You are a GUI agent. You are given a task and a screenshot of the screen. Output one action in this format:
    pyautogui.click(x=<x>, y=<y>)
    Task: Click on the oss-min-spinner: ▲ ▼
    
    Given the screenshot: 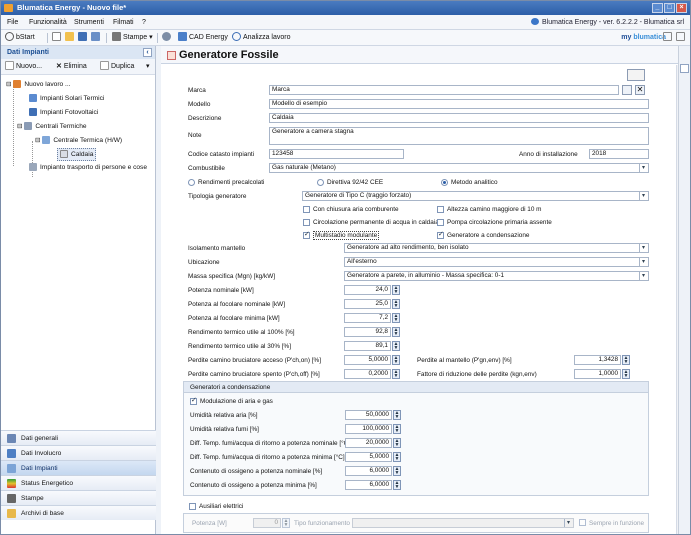 What is the action you would take?
    pyautogui.click(x=397, y=485)
    